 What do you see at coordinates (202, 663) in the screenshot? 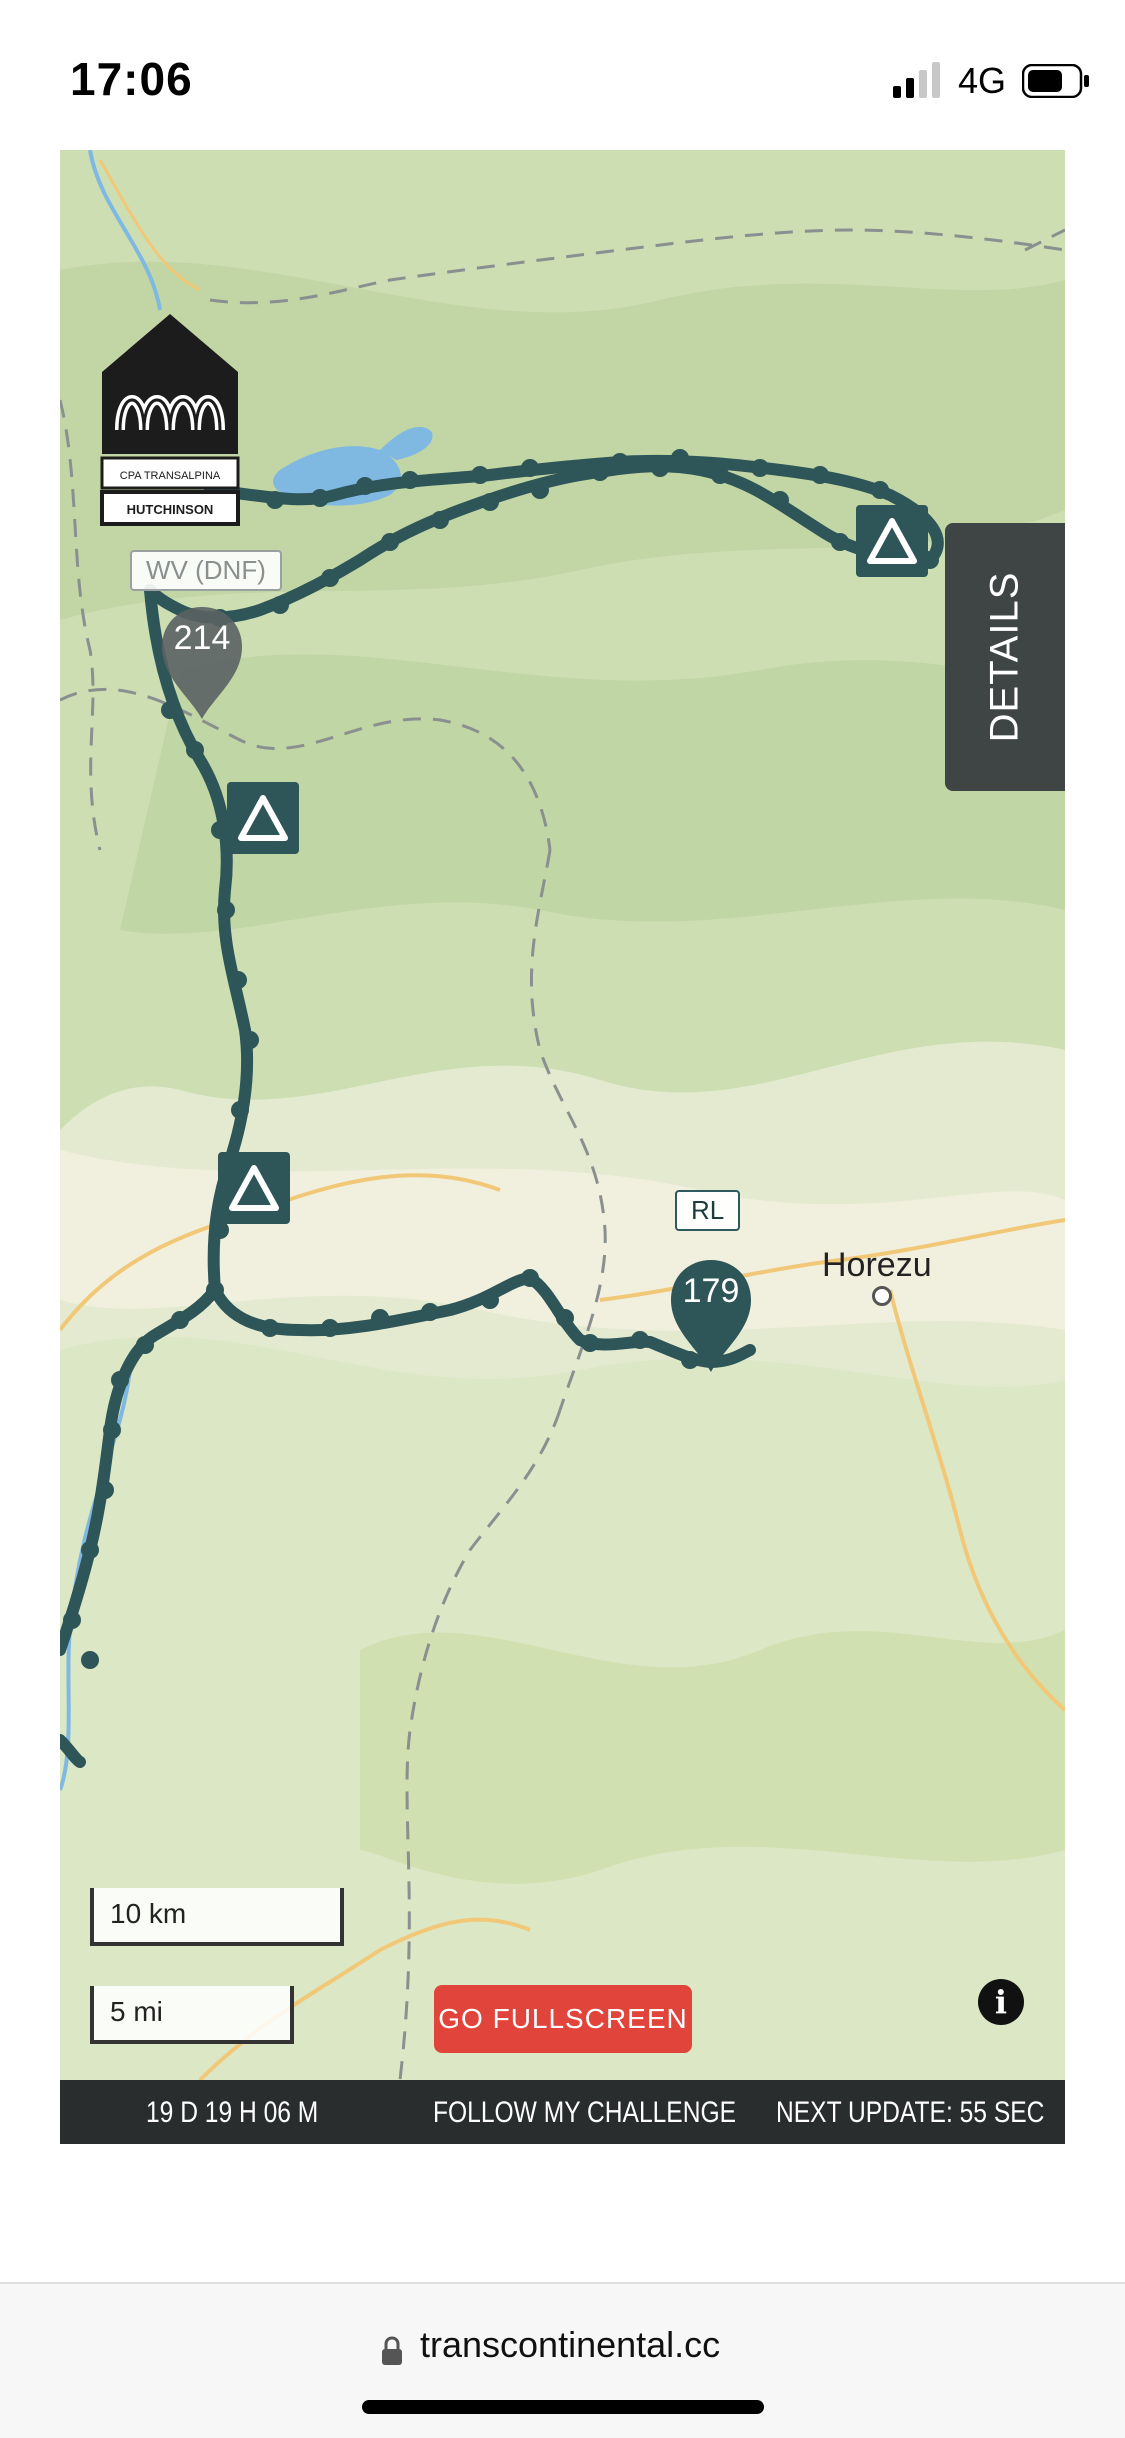
I see `rider-pin-214: 214` at bounding box center [202, 663].